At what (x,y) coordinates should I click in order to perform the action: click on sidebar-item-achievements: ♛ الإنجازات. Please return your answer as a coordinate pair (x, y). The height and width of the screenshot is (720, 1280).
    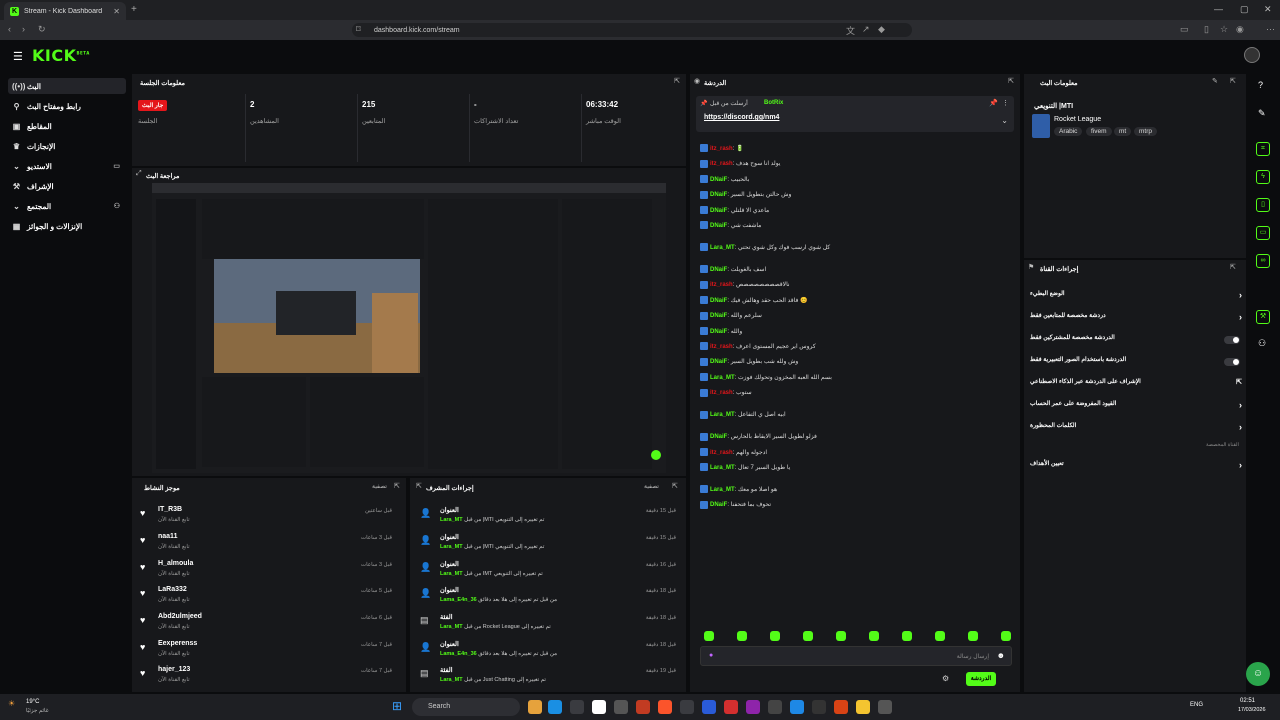
    Looking at the image, I should click on (67, 146).